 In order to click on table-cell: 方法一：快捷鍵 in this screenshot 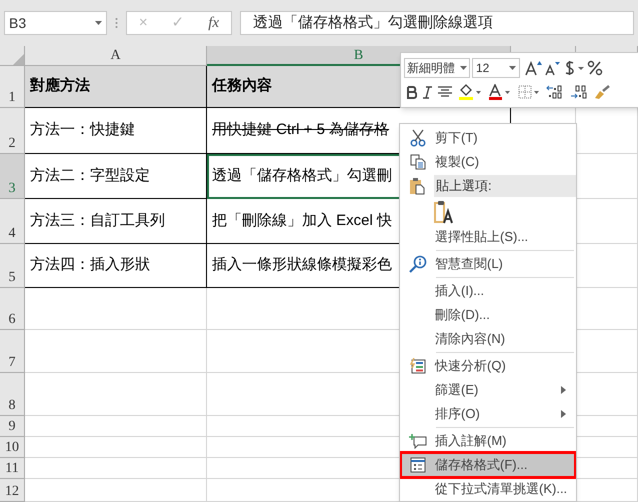, I will do `click(116, 131)`.